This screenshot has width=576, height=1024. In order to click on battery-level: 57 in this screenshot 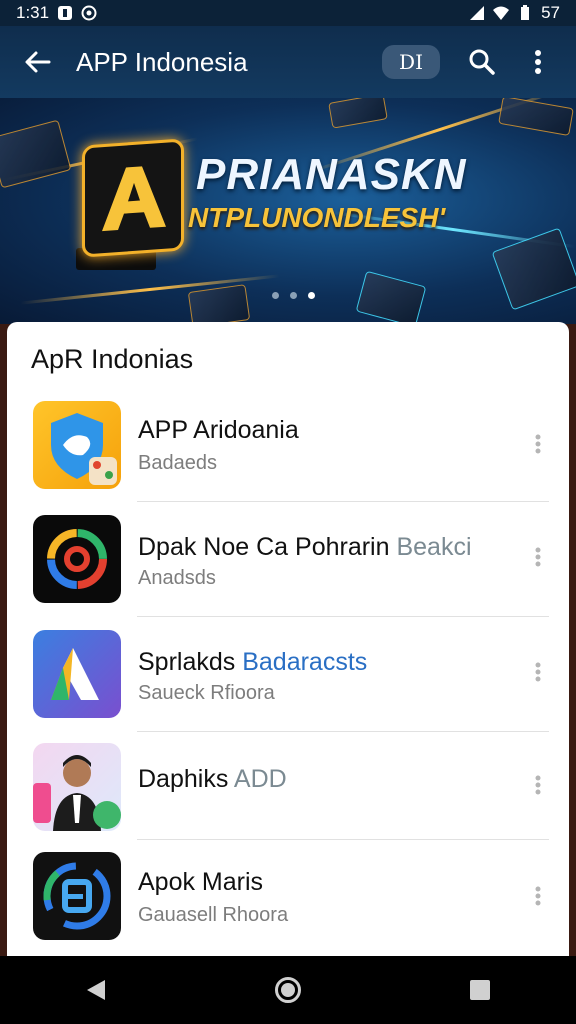, I will do `click(550, 12)`.